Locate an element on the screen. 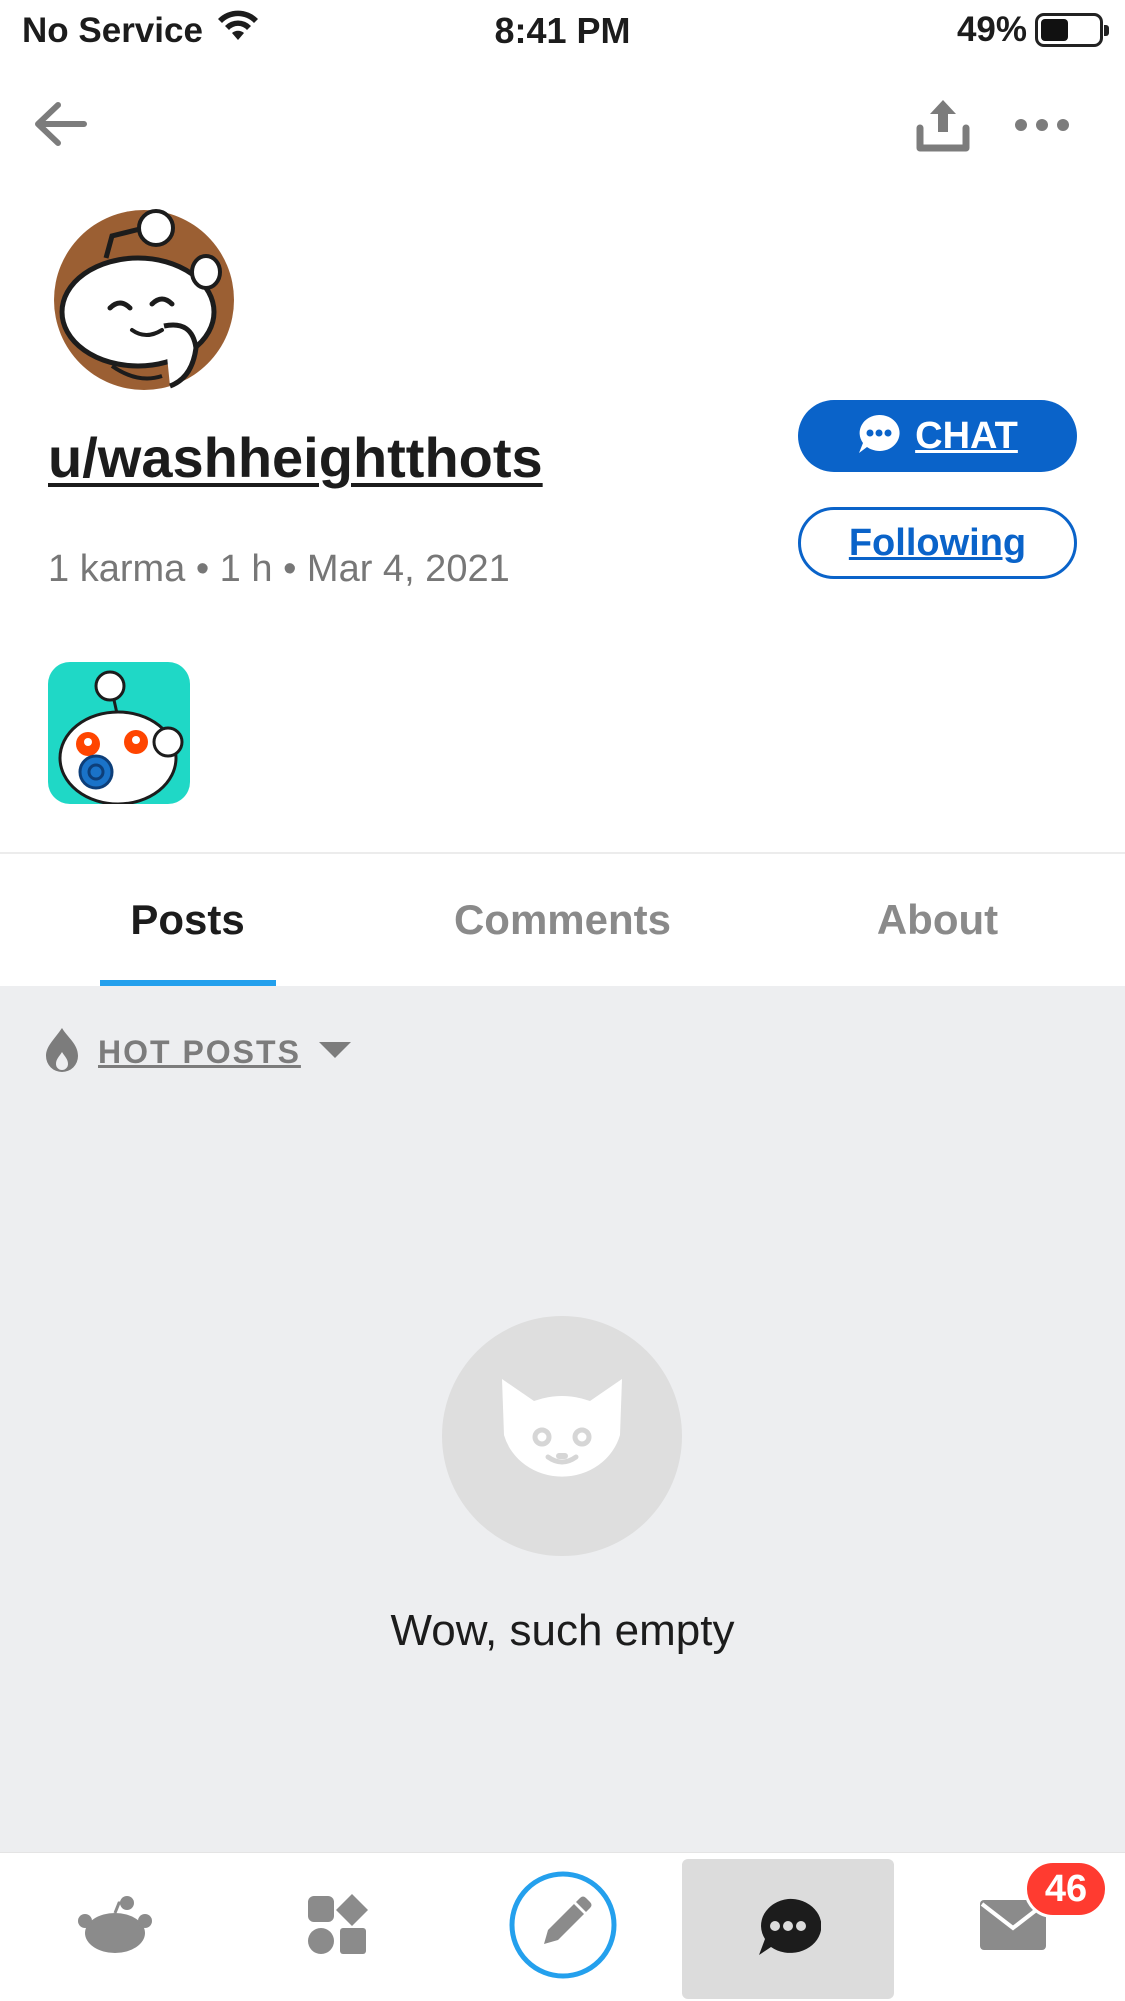 The height and width of the screenshot is (2001, 1125). empty-state-text: Wow, such empty is located at coordinates (562, 1630).